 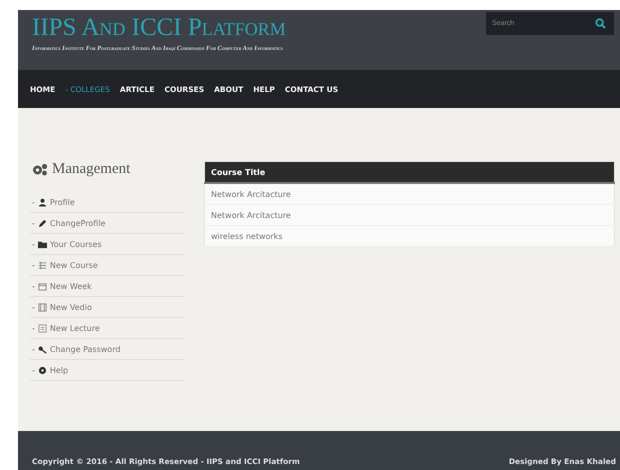 I want to click on sidebar-item: - Your Courses, so click(x=107, y=244).